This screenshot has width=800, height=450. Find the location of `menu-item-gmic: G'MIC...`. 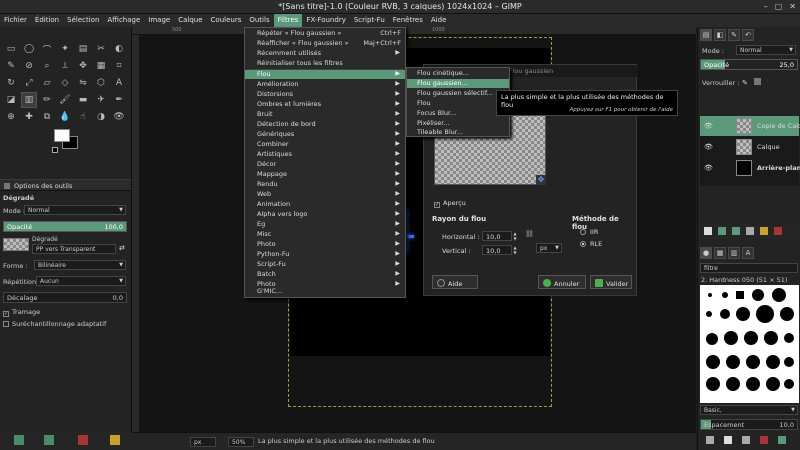

menu-item-gmic: G'MIC... is located at coordinates (325, 291).